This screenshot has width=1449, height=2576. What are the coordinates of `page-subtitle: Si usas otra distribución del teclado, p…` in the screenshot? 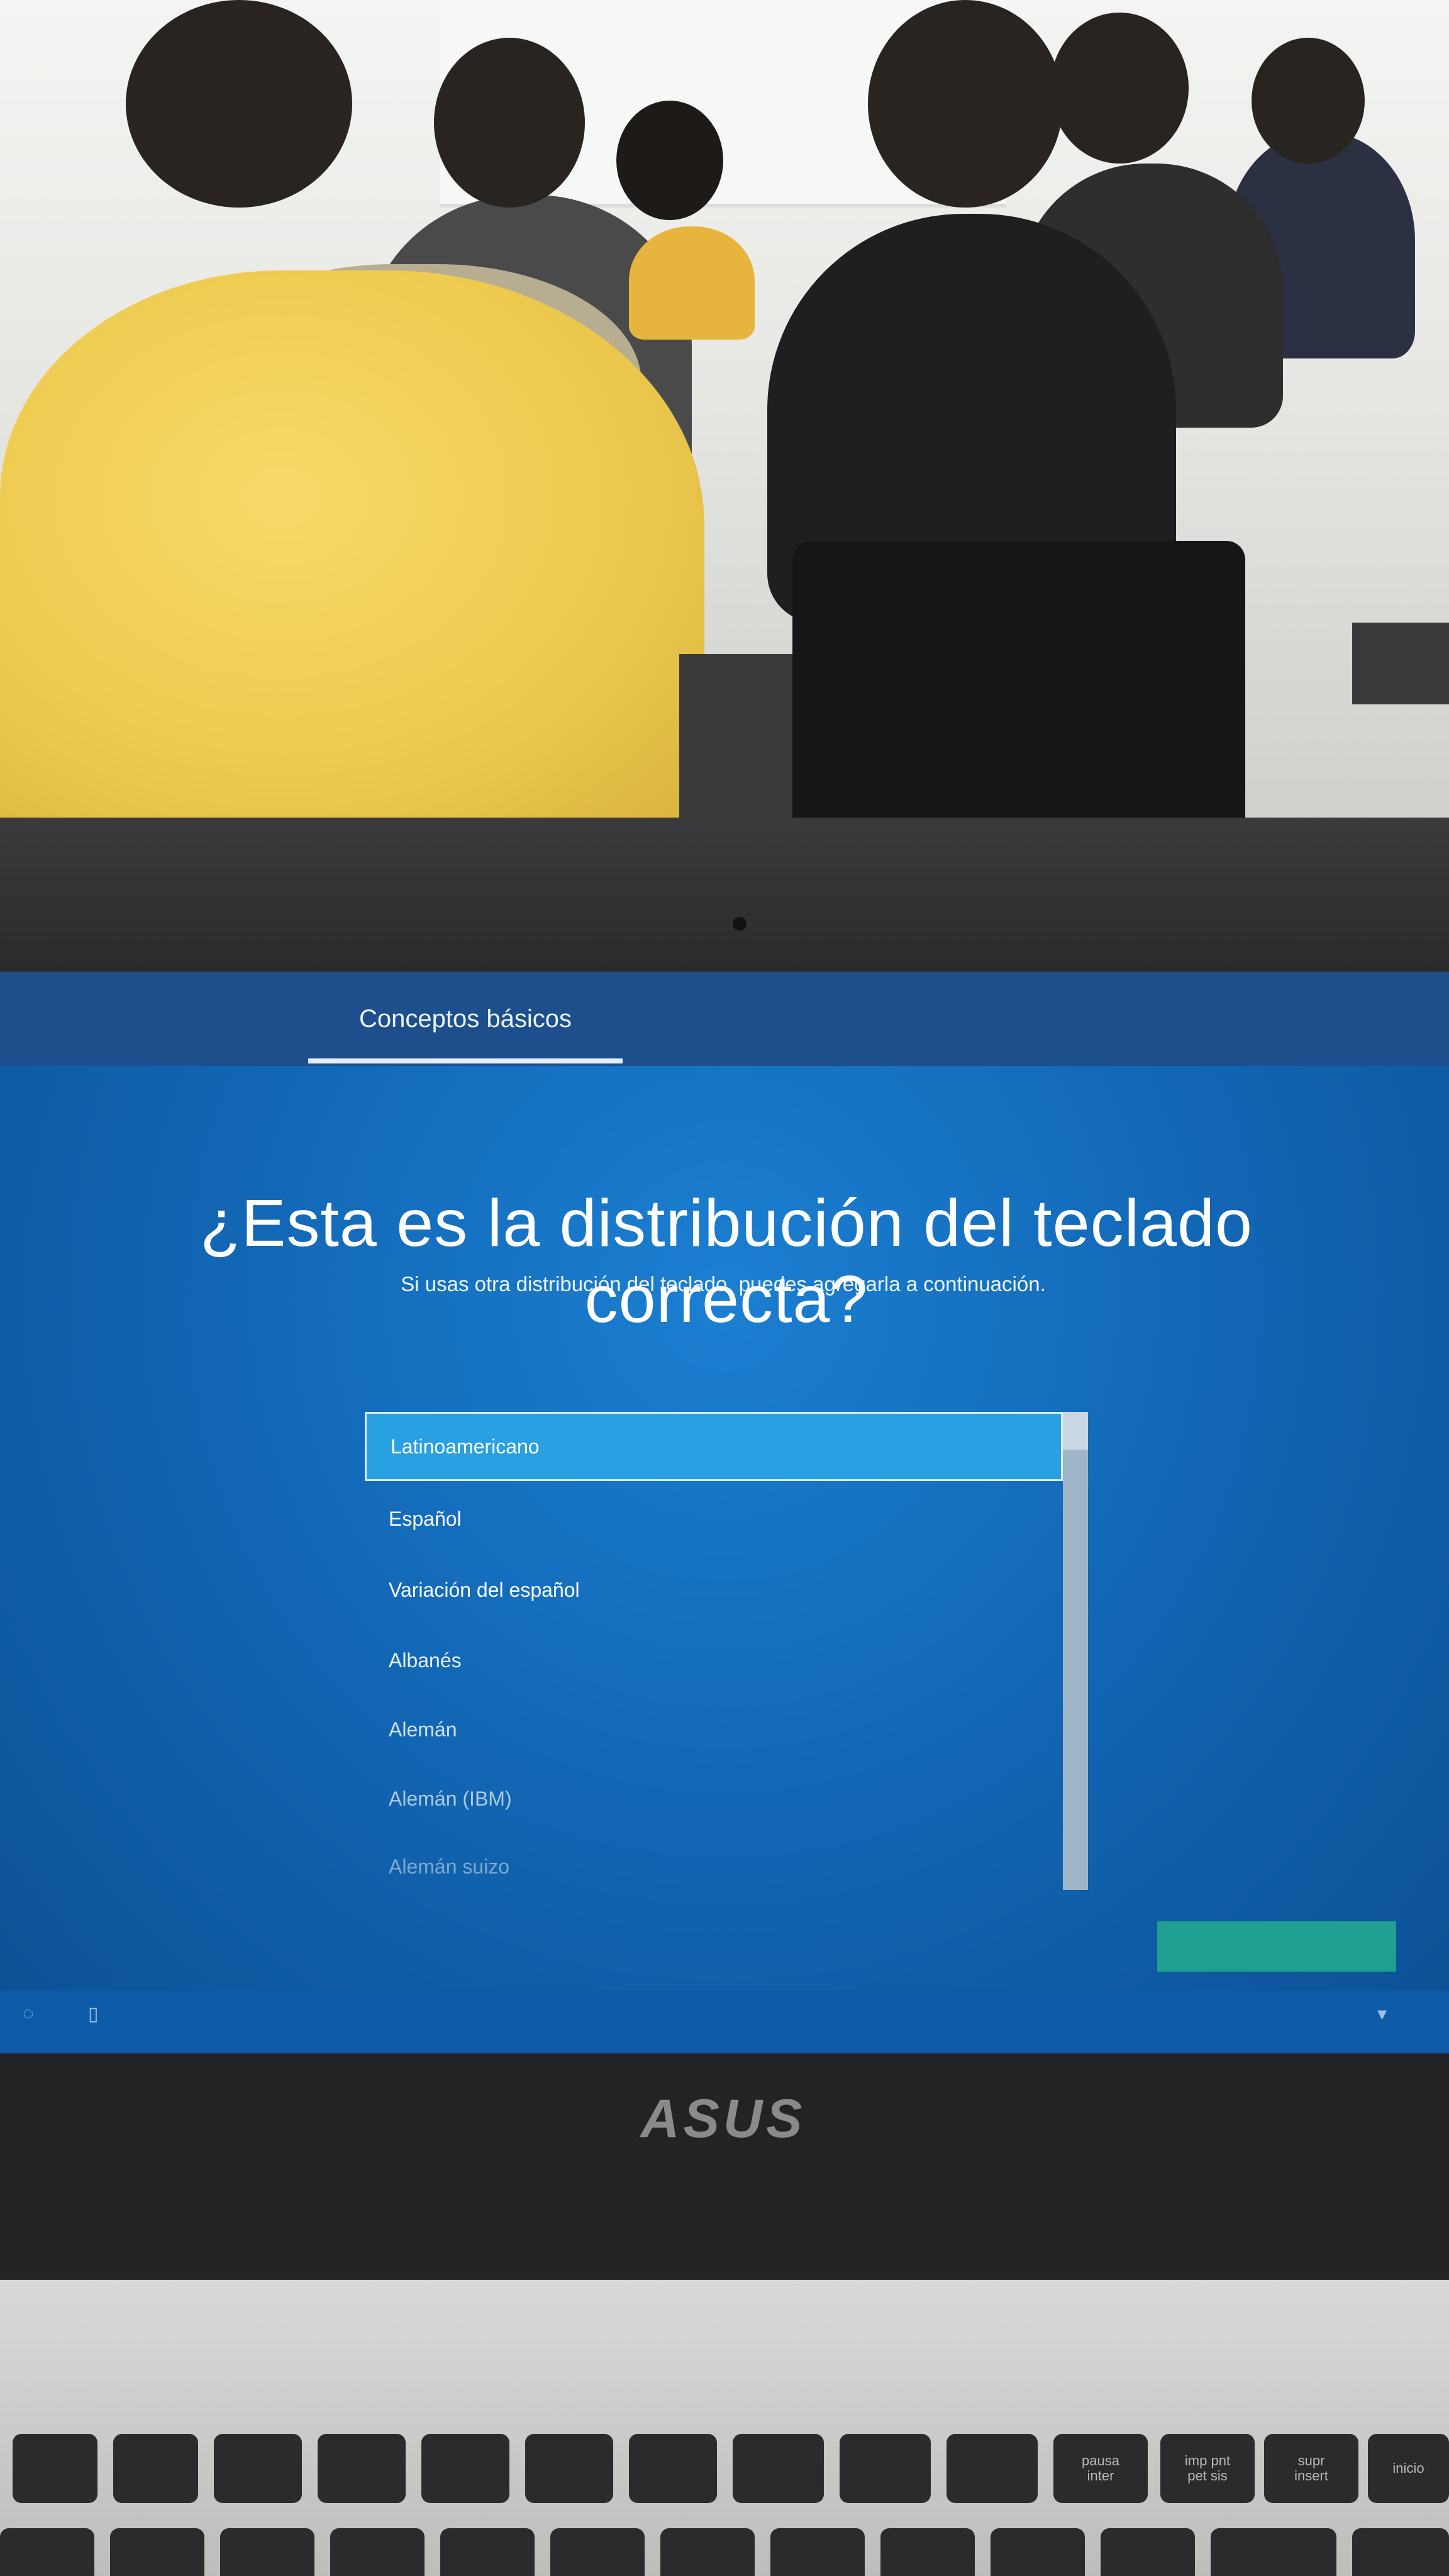 It's located at (723, 1284).